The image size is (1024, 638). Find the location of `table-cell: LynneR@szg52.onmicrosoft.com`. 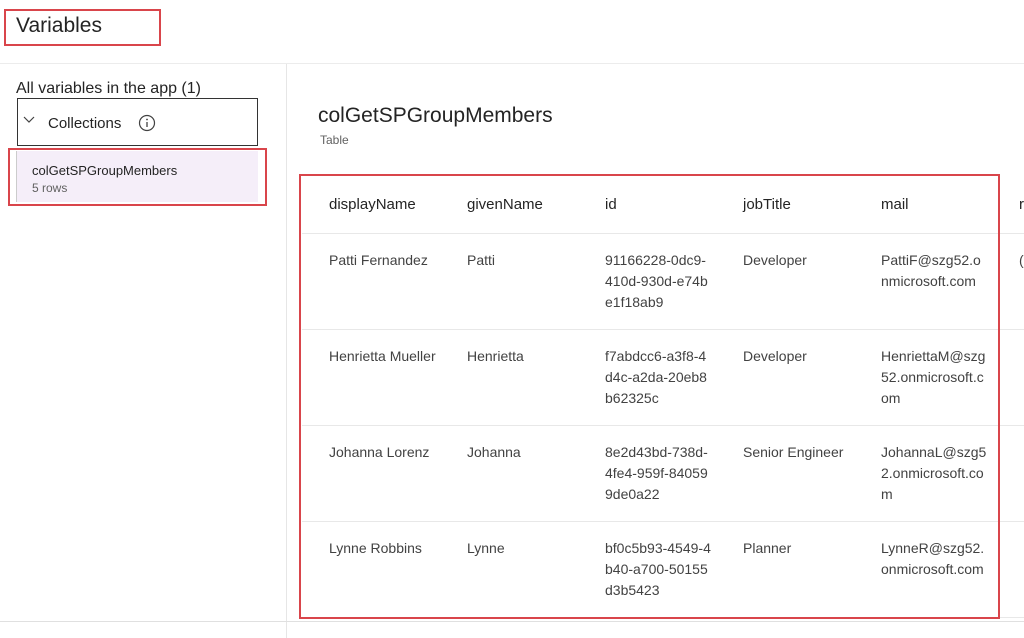

table-cell: LynneR@szg52.onmicrosoft.com is located at coordinates (923, 569).